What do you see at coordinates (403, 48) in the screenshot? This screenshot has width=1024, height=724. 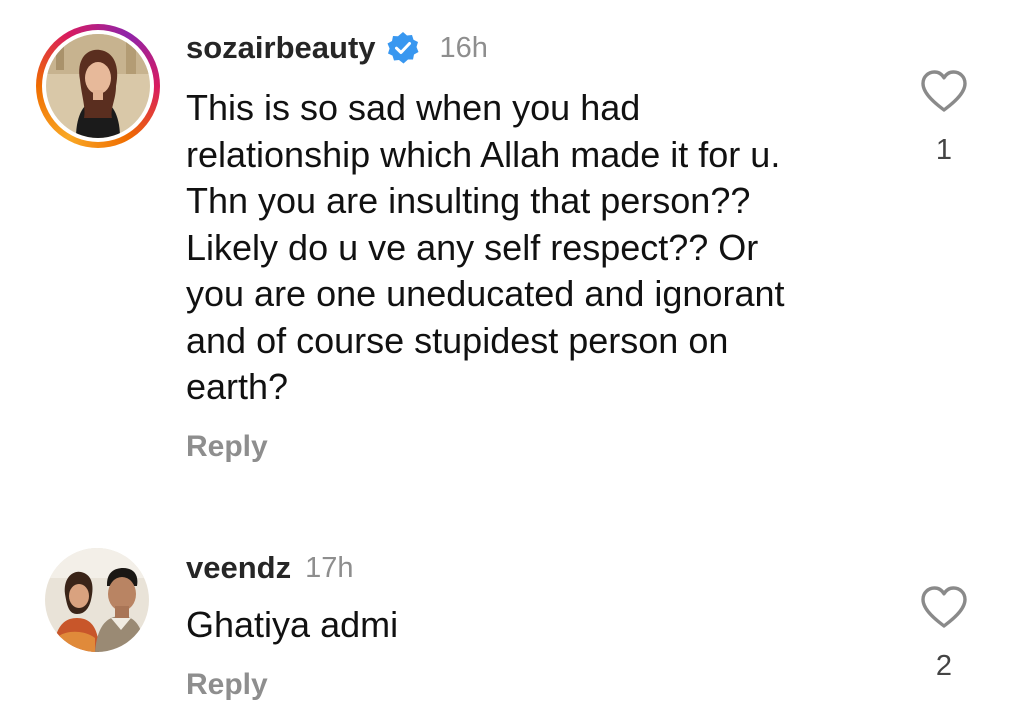 I see `verified-badge-icon` at bounding box center [403, 48].